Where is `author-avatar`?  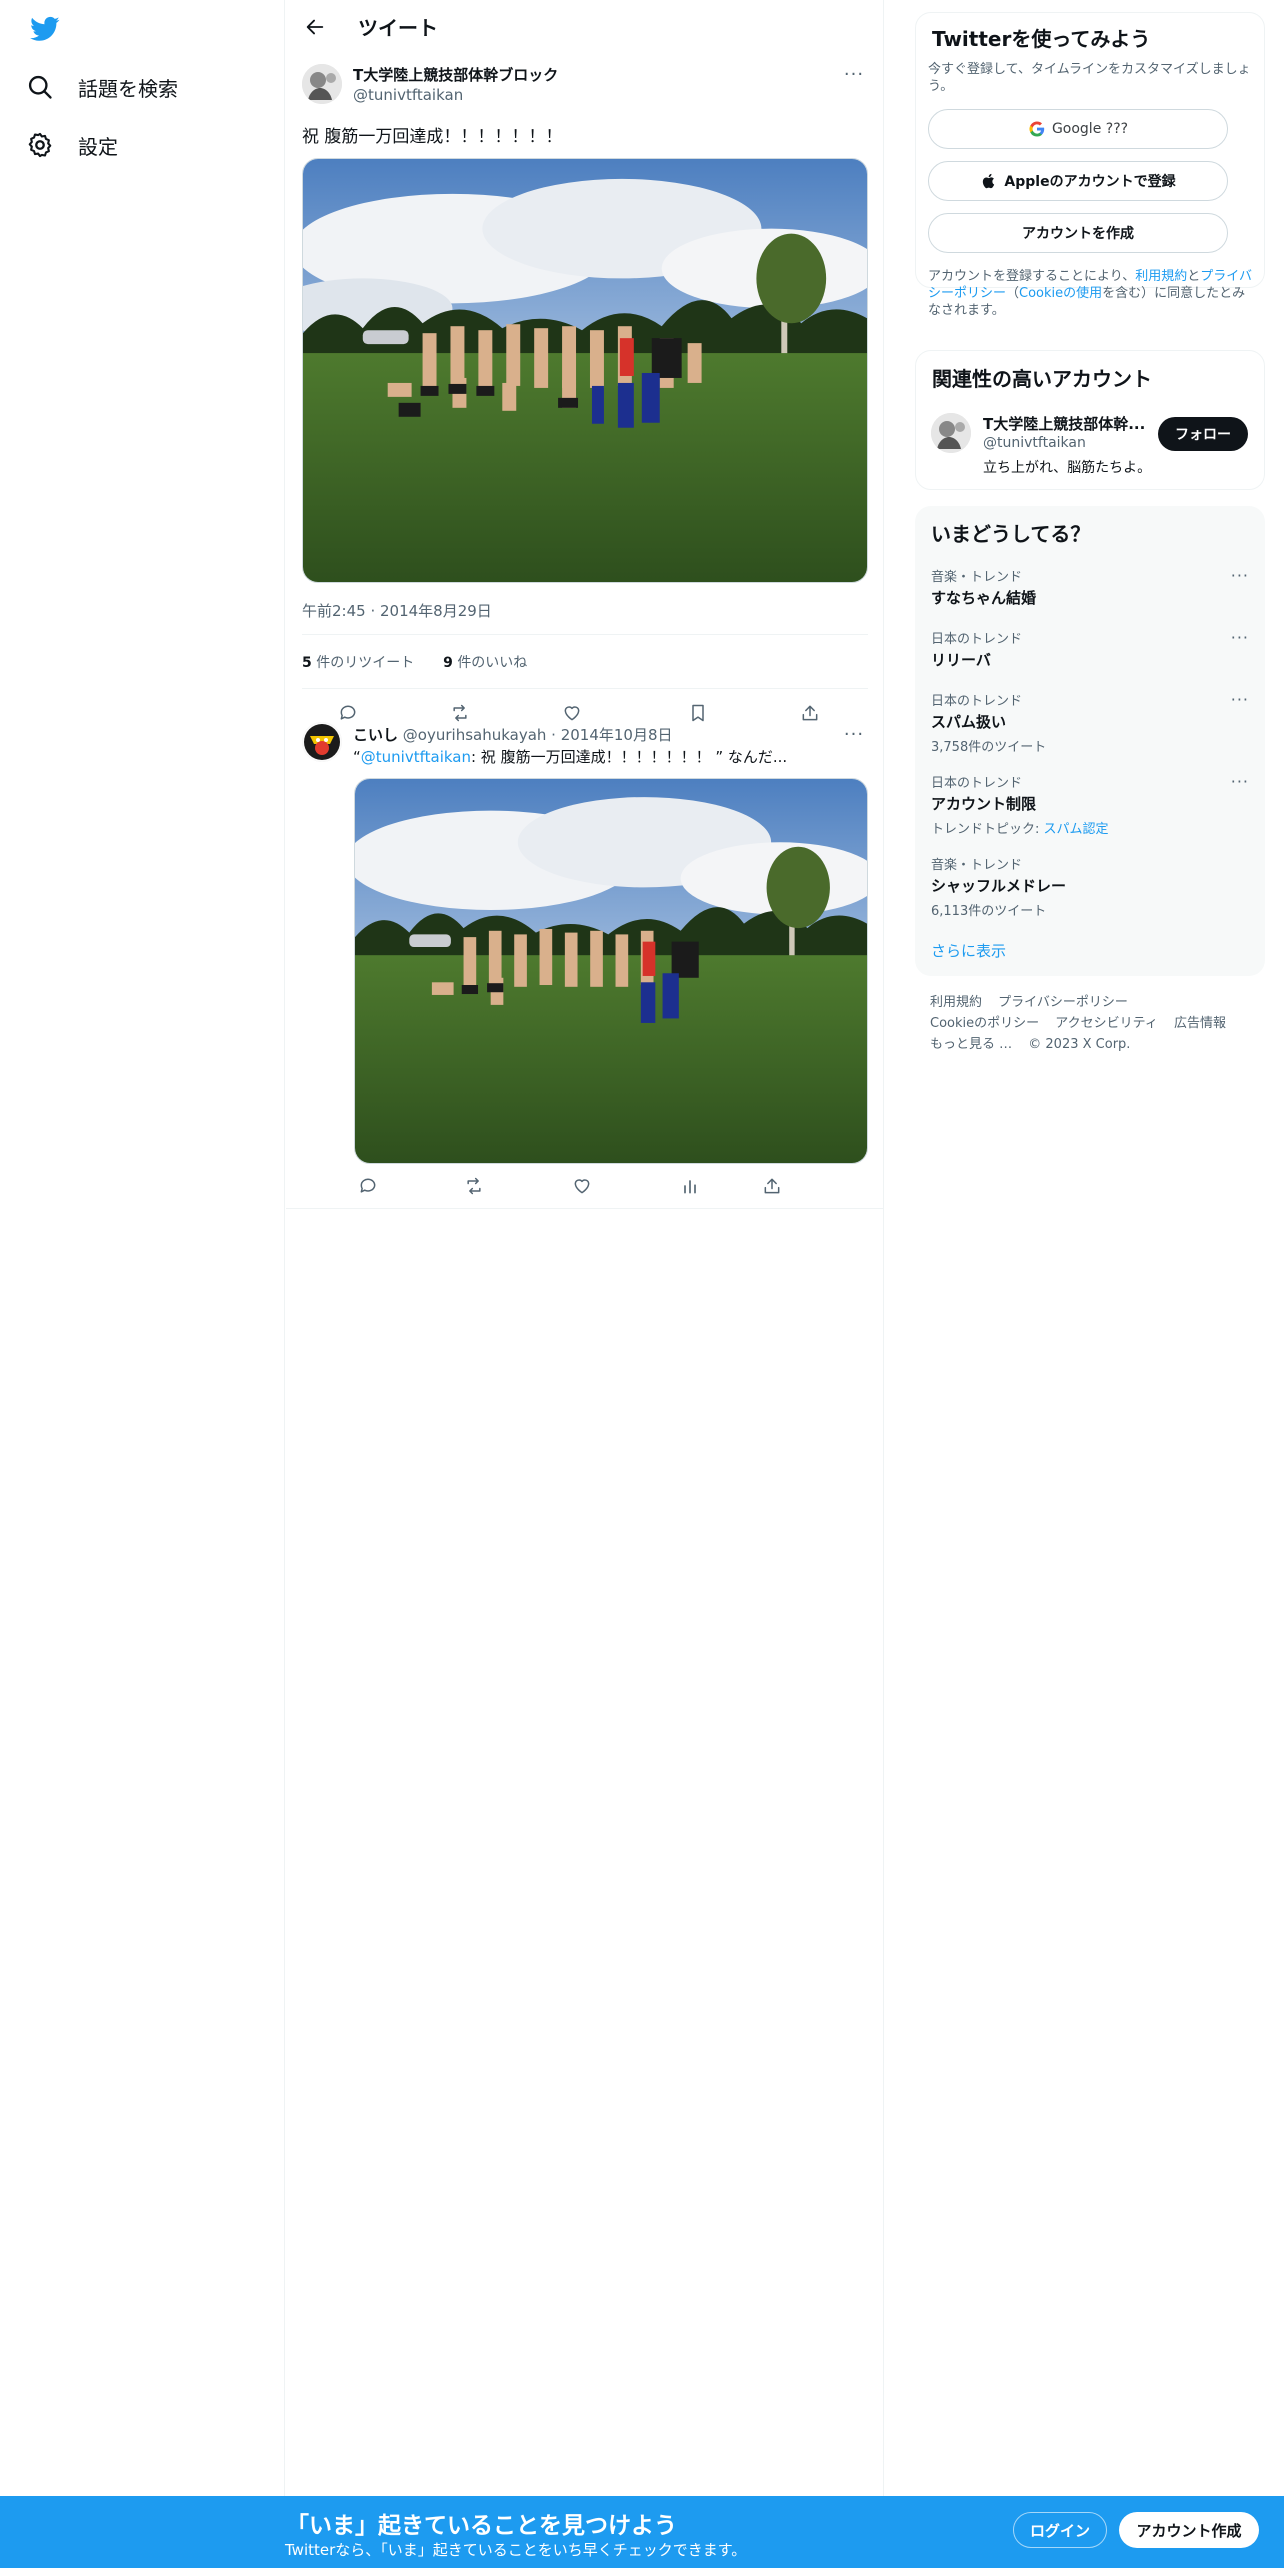
author-avatar is located at coordinates (322, 84).